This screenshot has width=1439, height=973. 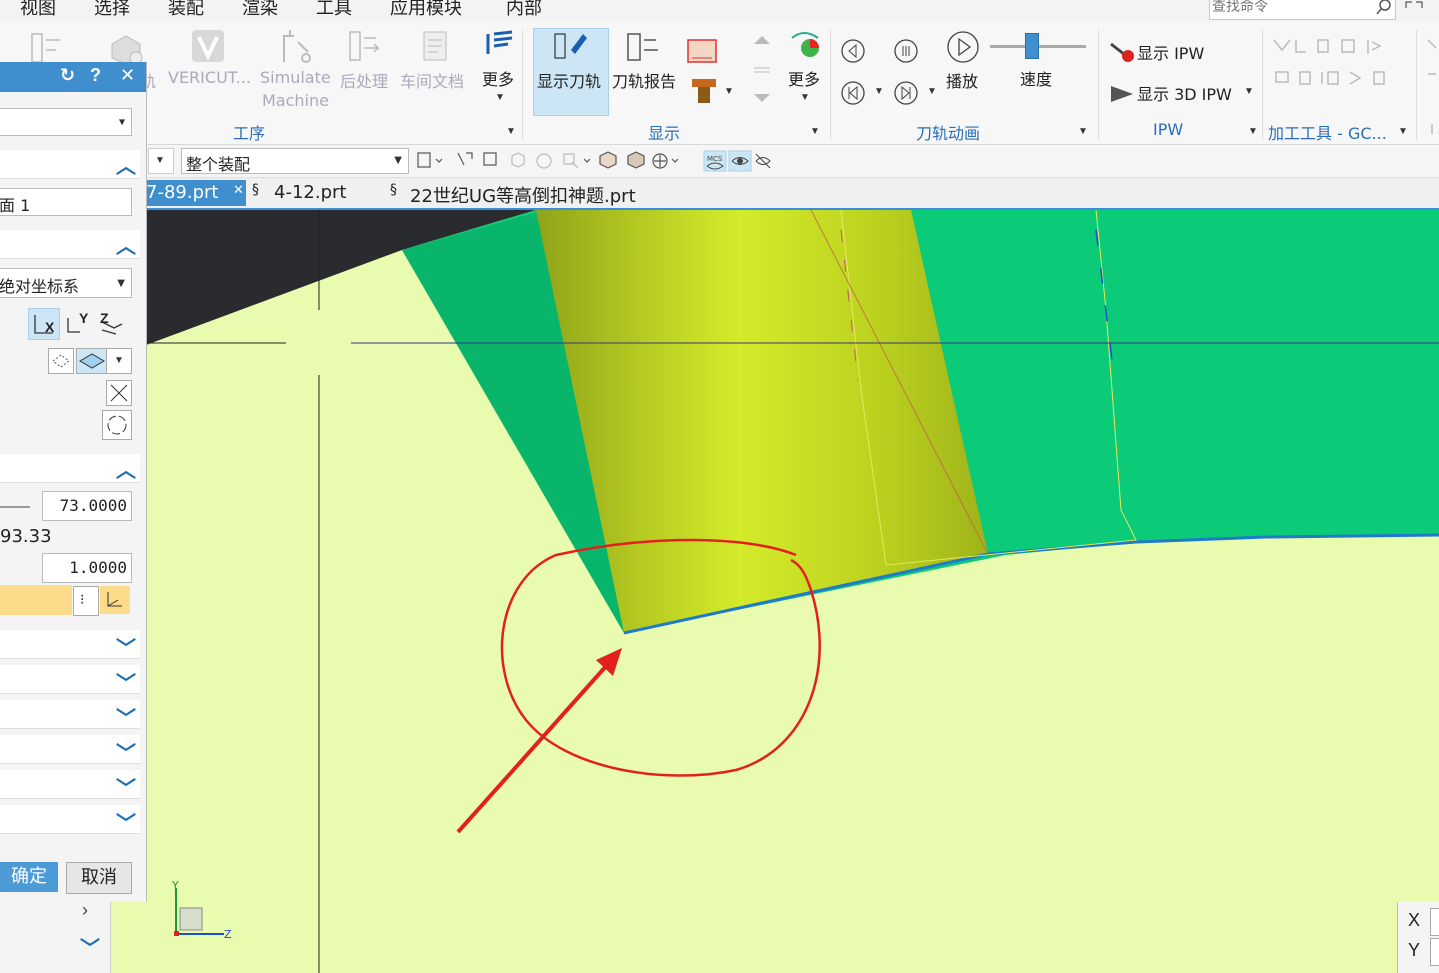 What do you see at coordinates (119, 393) in the screenshot?
I see `reverse-direction-button` at bounding box center [119, 393].